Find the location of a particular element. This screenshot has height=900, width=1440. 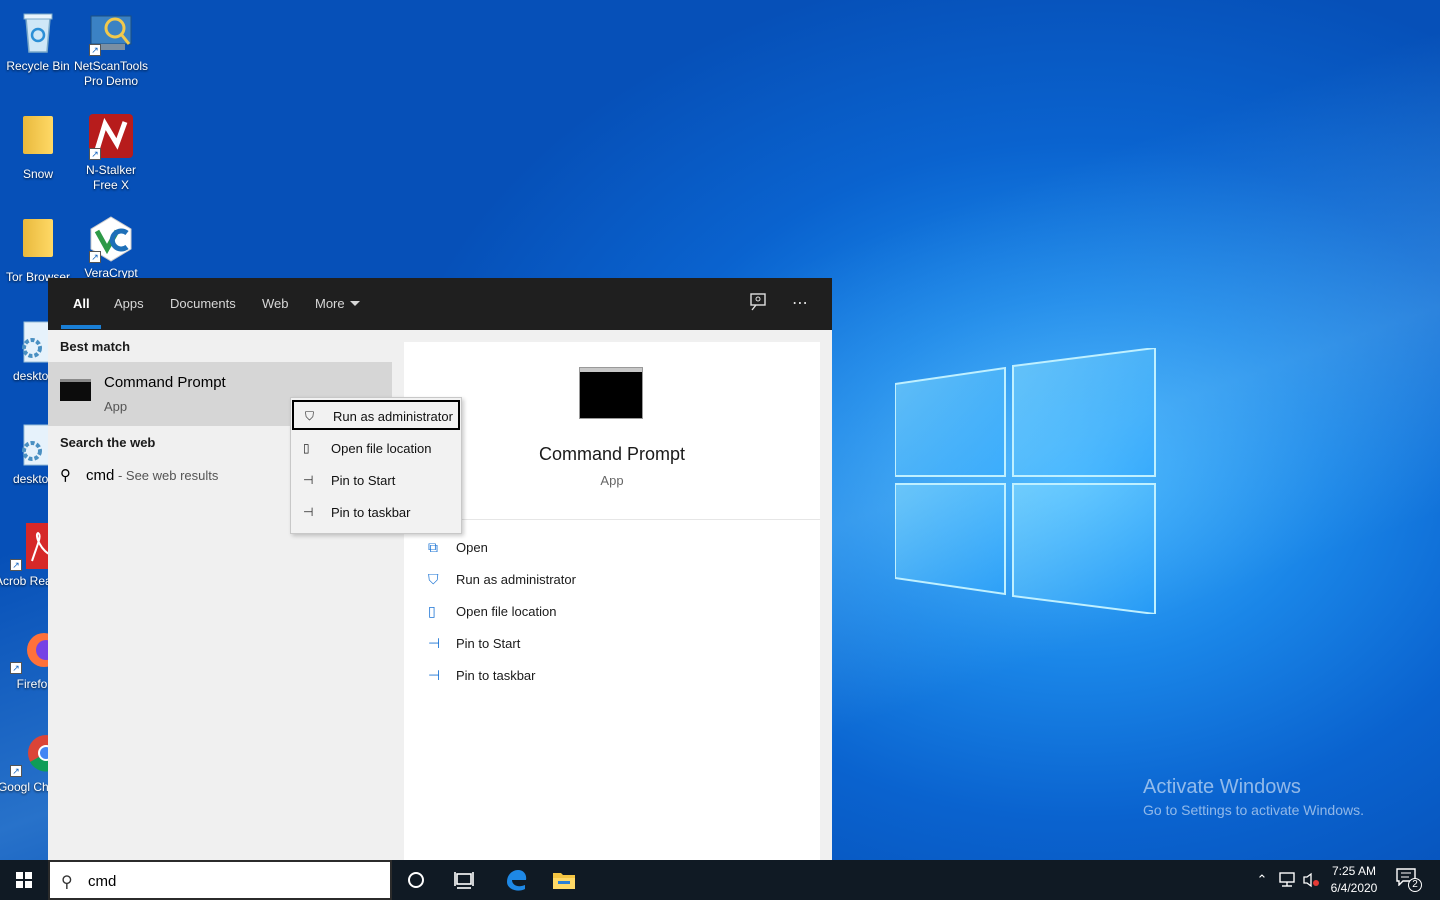

windows-start-icon is located at coordinates (24, 880).